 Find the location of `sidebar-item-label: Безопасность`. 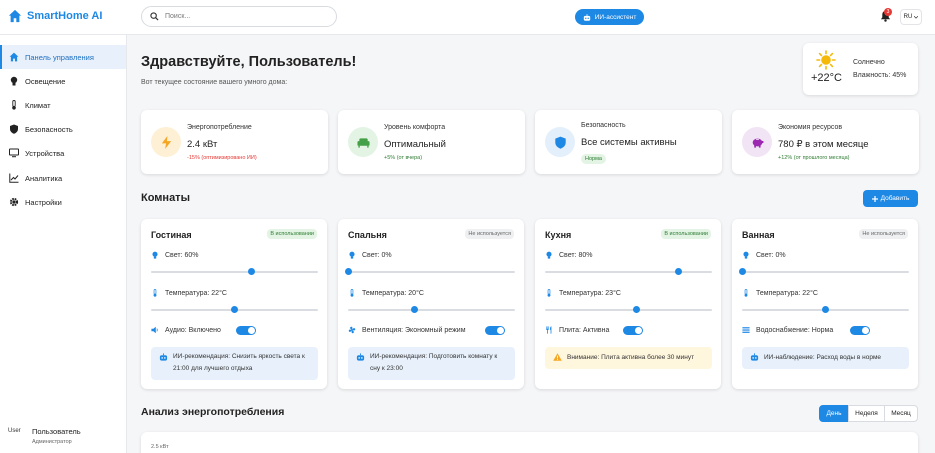

sidebar-item-label: Безопасность is located at coordinates (49, 129).